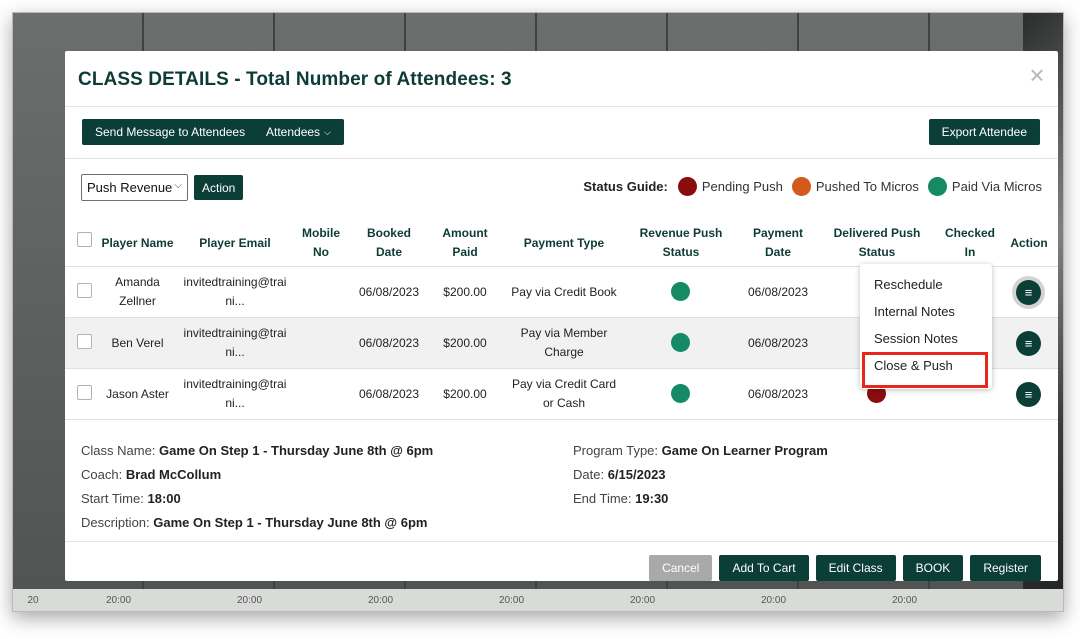  I want to click on header-mobile-line1: Mobile, so click(321, 233).